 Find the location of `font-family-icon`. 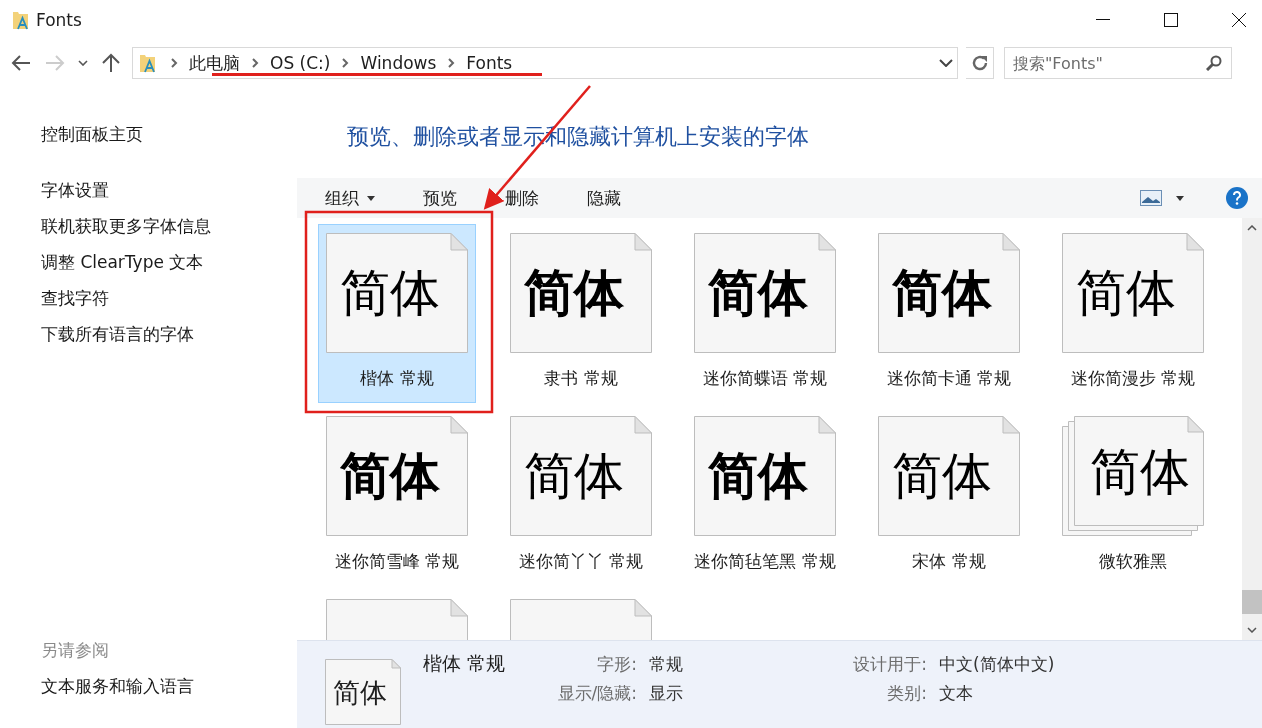

font-family-icon is located at coordinates (1133, 476).